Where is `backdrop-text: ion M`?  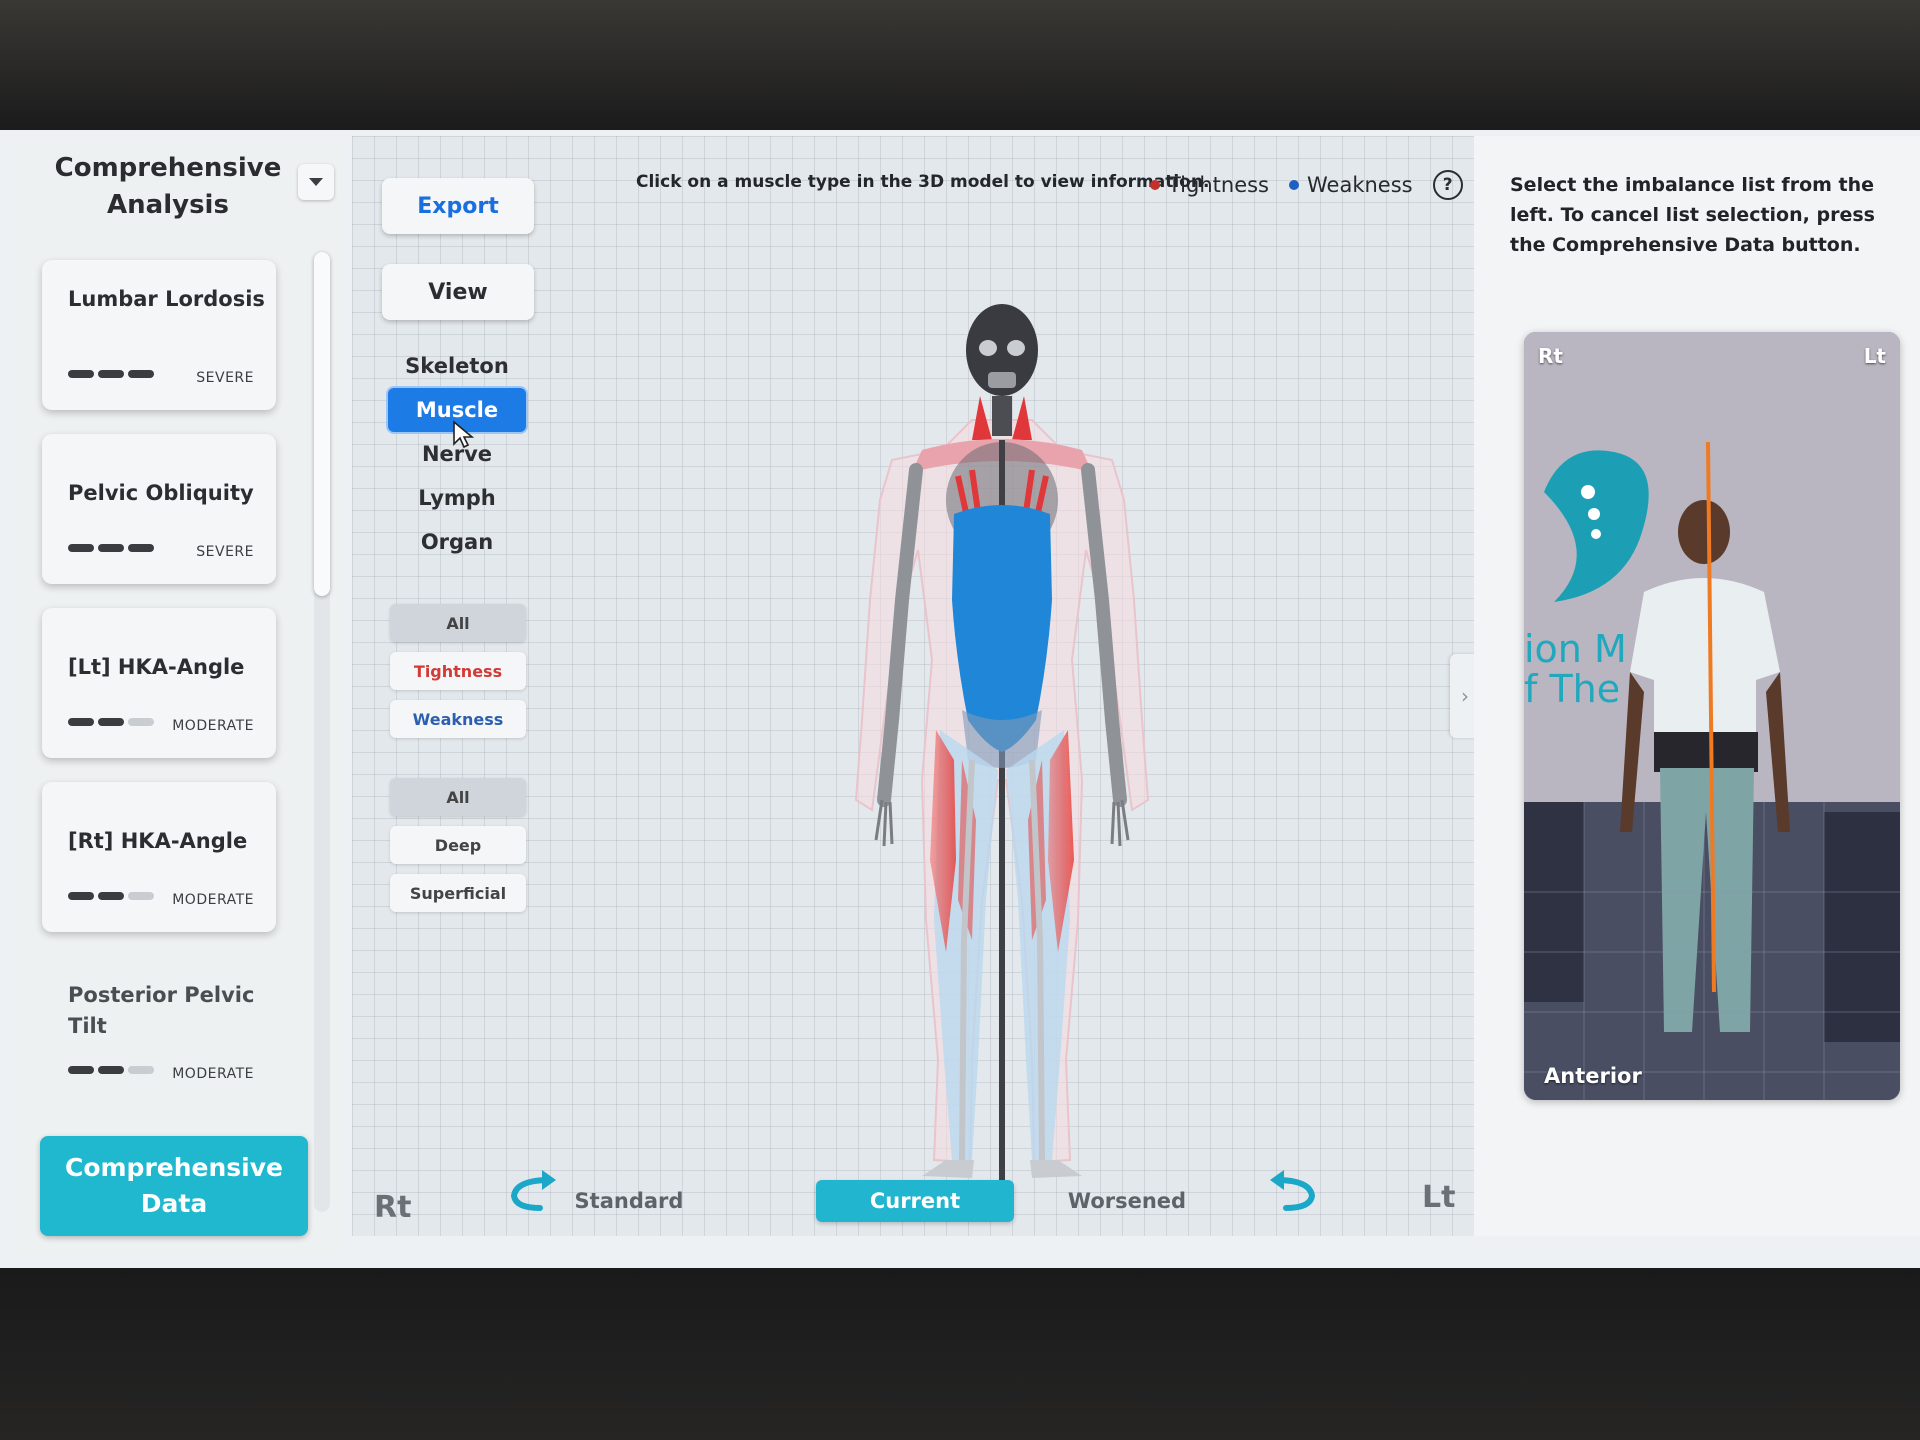
backdrop-text: ion M is located at coordinates (1575, 649).